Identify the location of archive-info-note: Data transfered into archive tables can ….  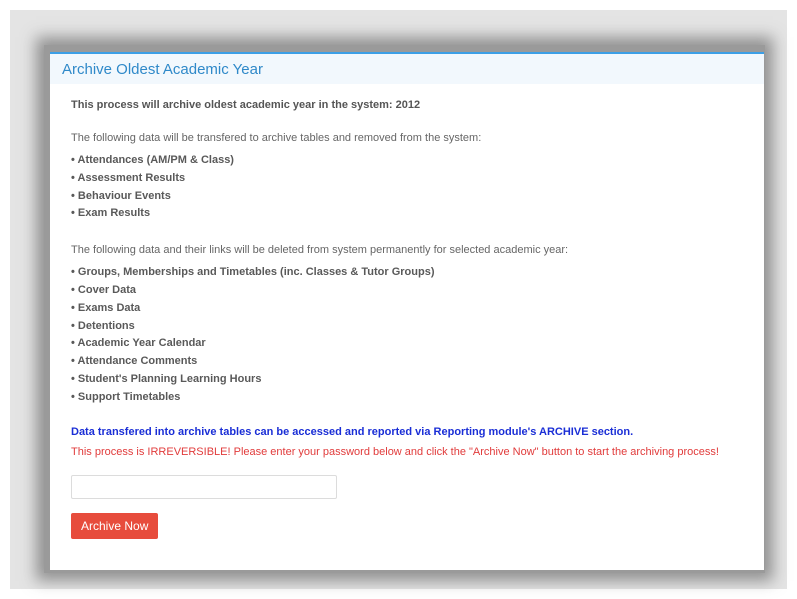
(352, 431).